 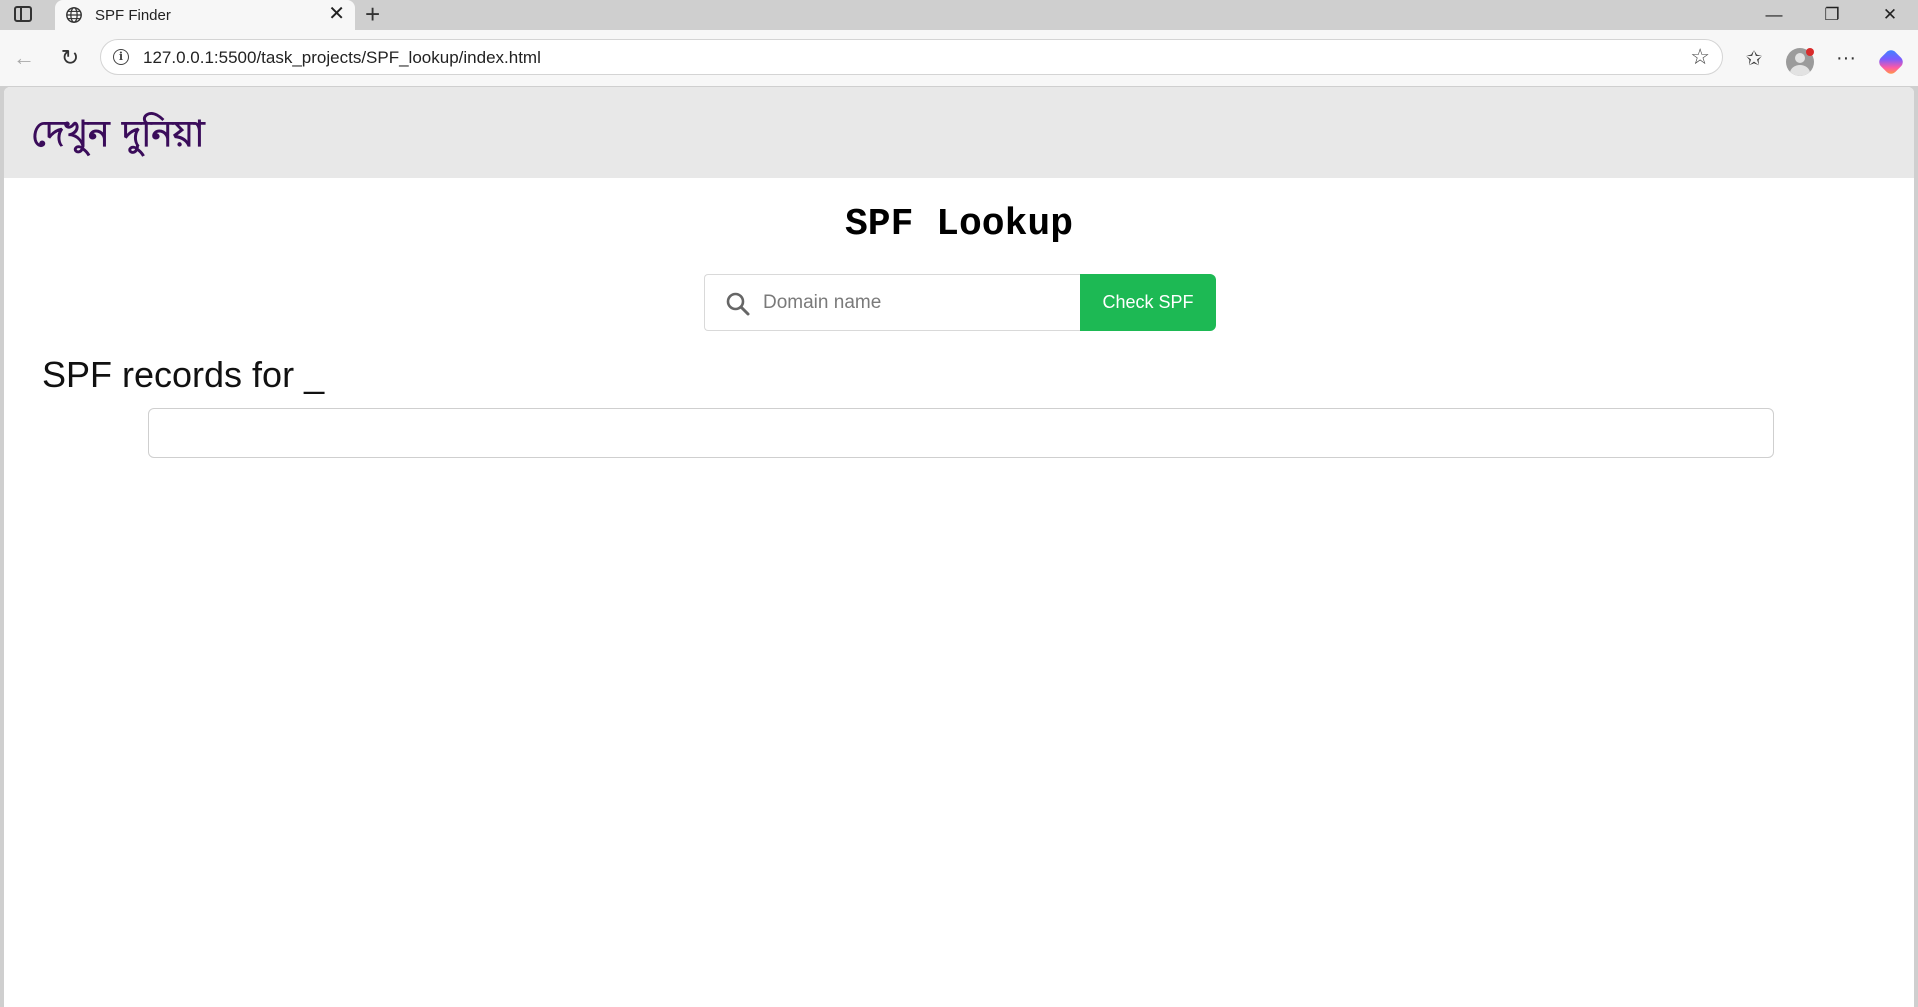 I want to click on restore-icon: ❐, so click(x=1832, y=15).